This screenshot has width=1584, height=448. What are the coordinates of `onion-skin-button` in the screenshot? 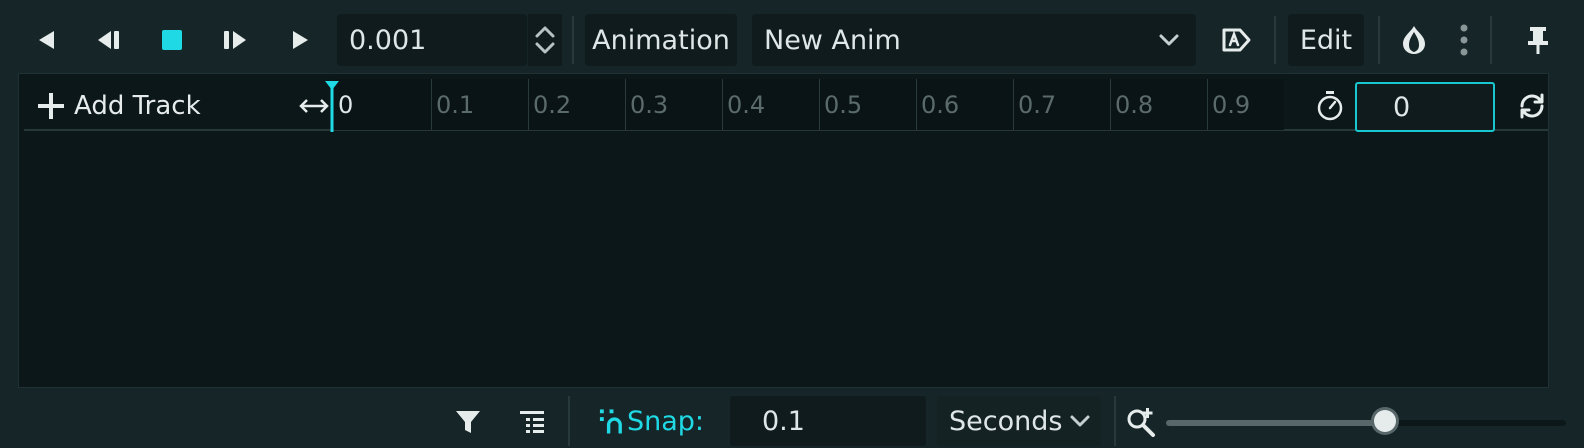 It's located at (1414, 40).